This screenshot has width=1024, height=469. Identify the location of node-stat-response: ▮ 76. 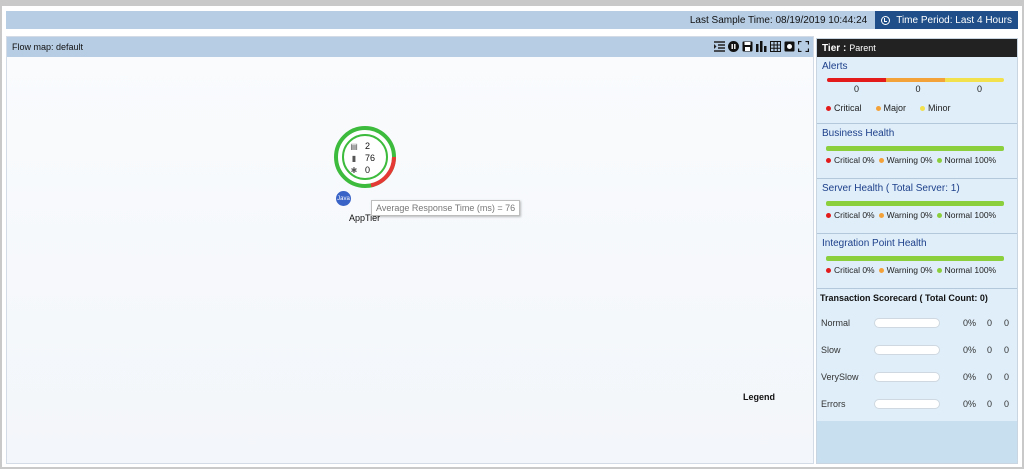
(366, 158).